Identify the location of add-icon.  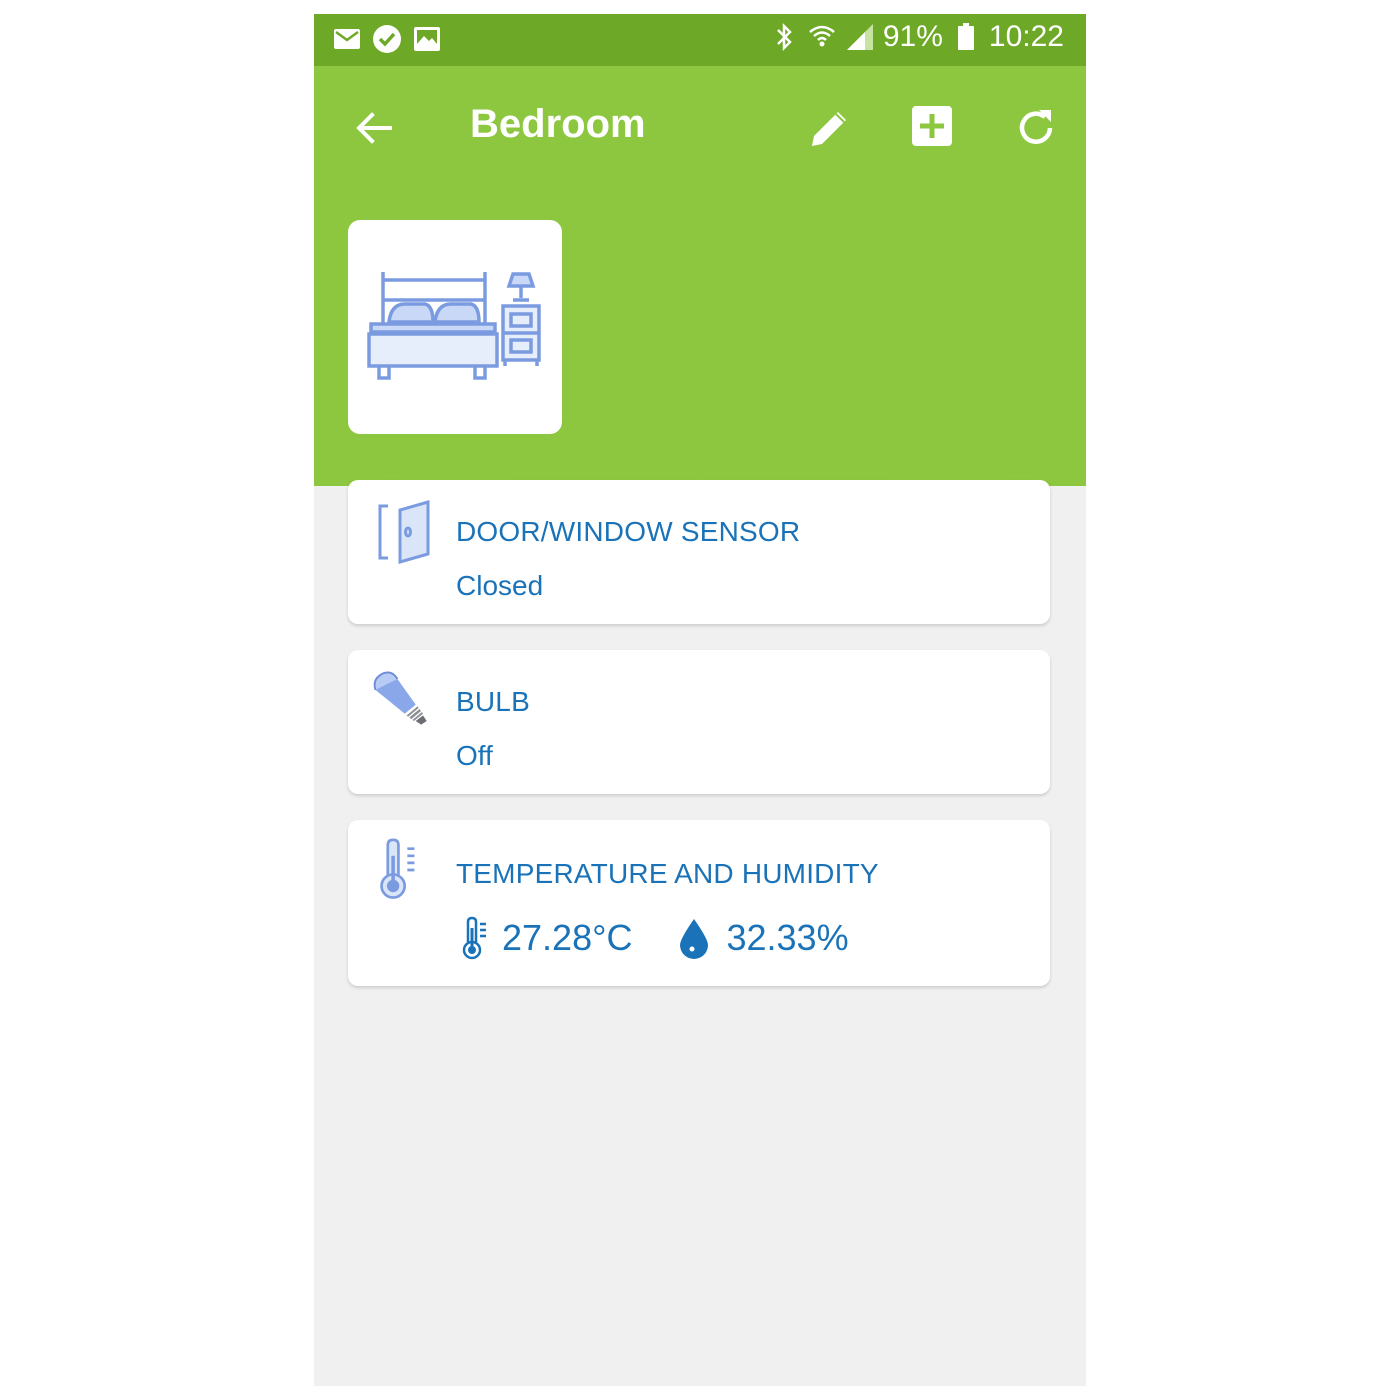
(932, 126).